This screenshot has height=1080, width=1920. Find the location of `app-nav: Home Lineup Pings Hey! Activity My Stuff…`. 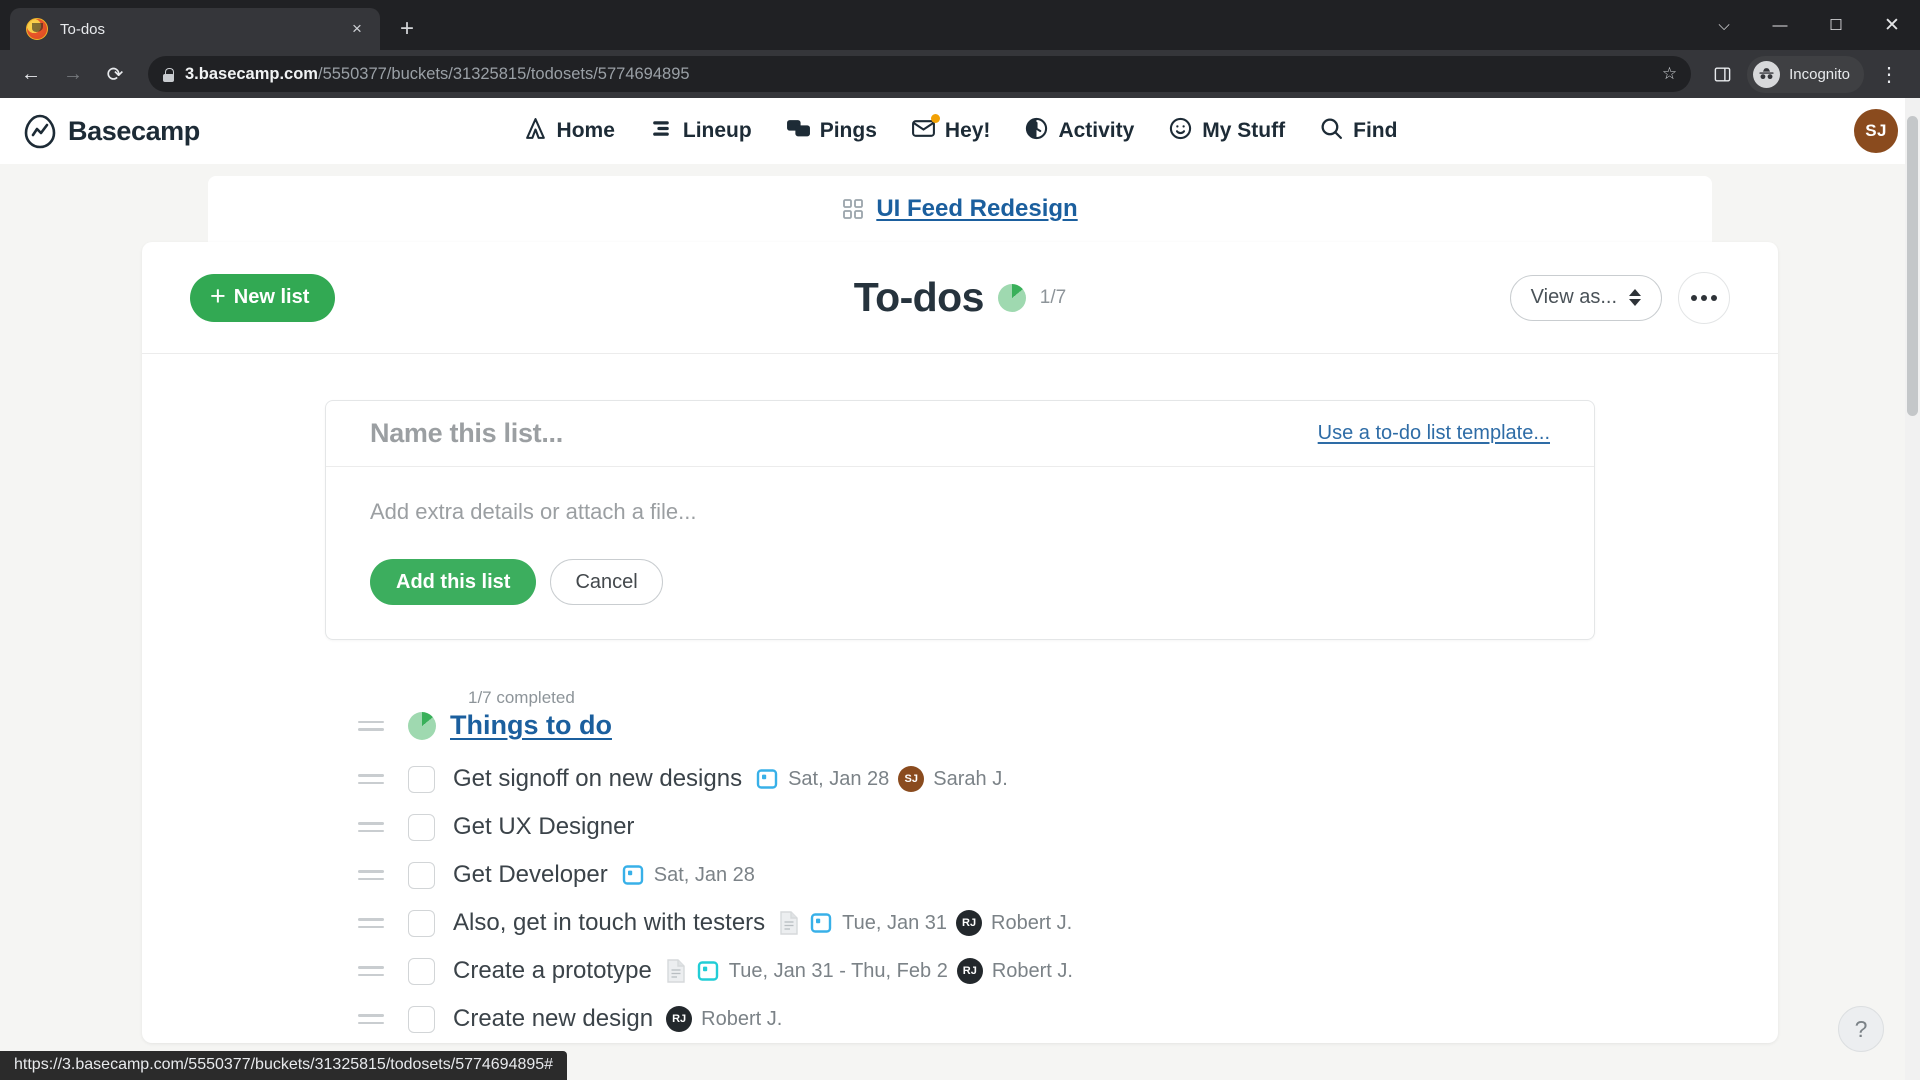

app-nav: Home Lineup Pings Hey! Activity My Stuff… is located at coordinates (960, 130).